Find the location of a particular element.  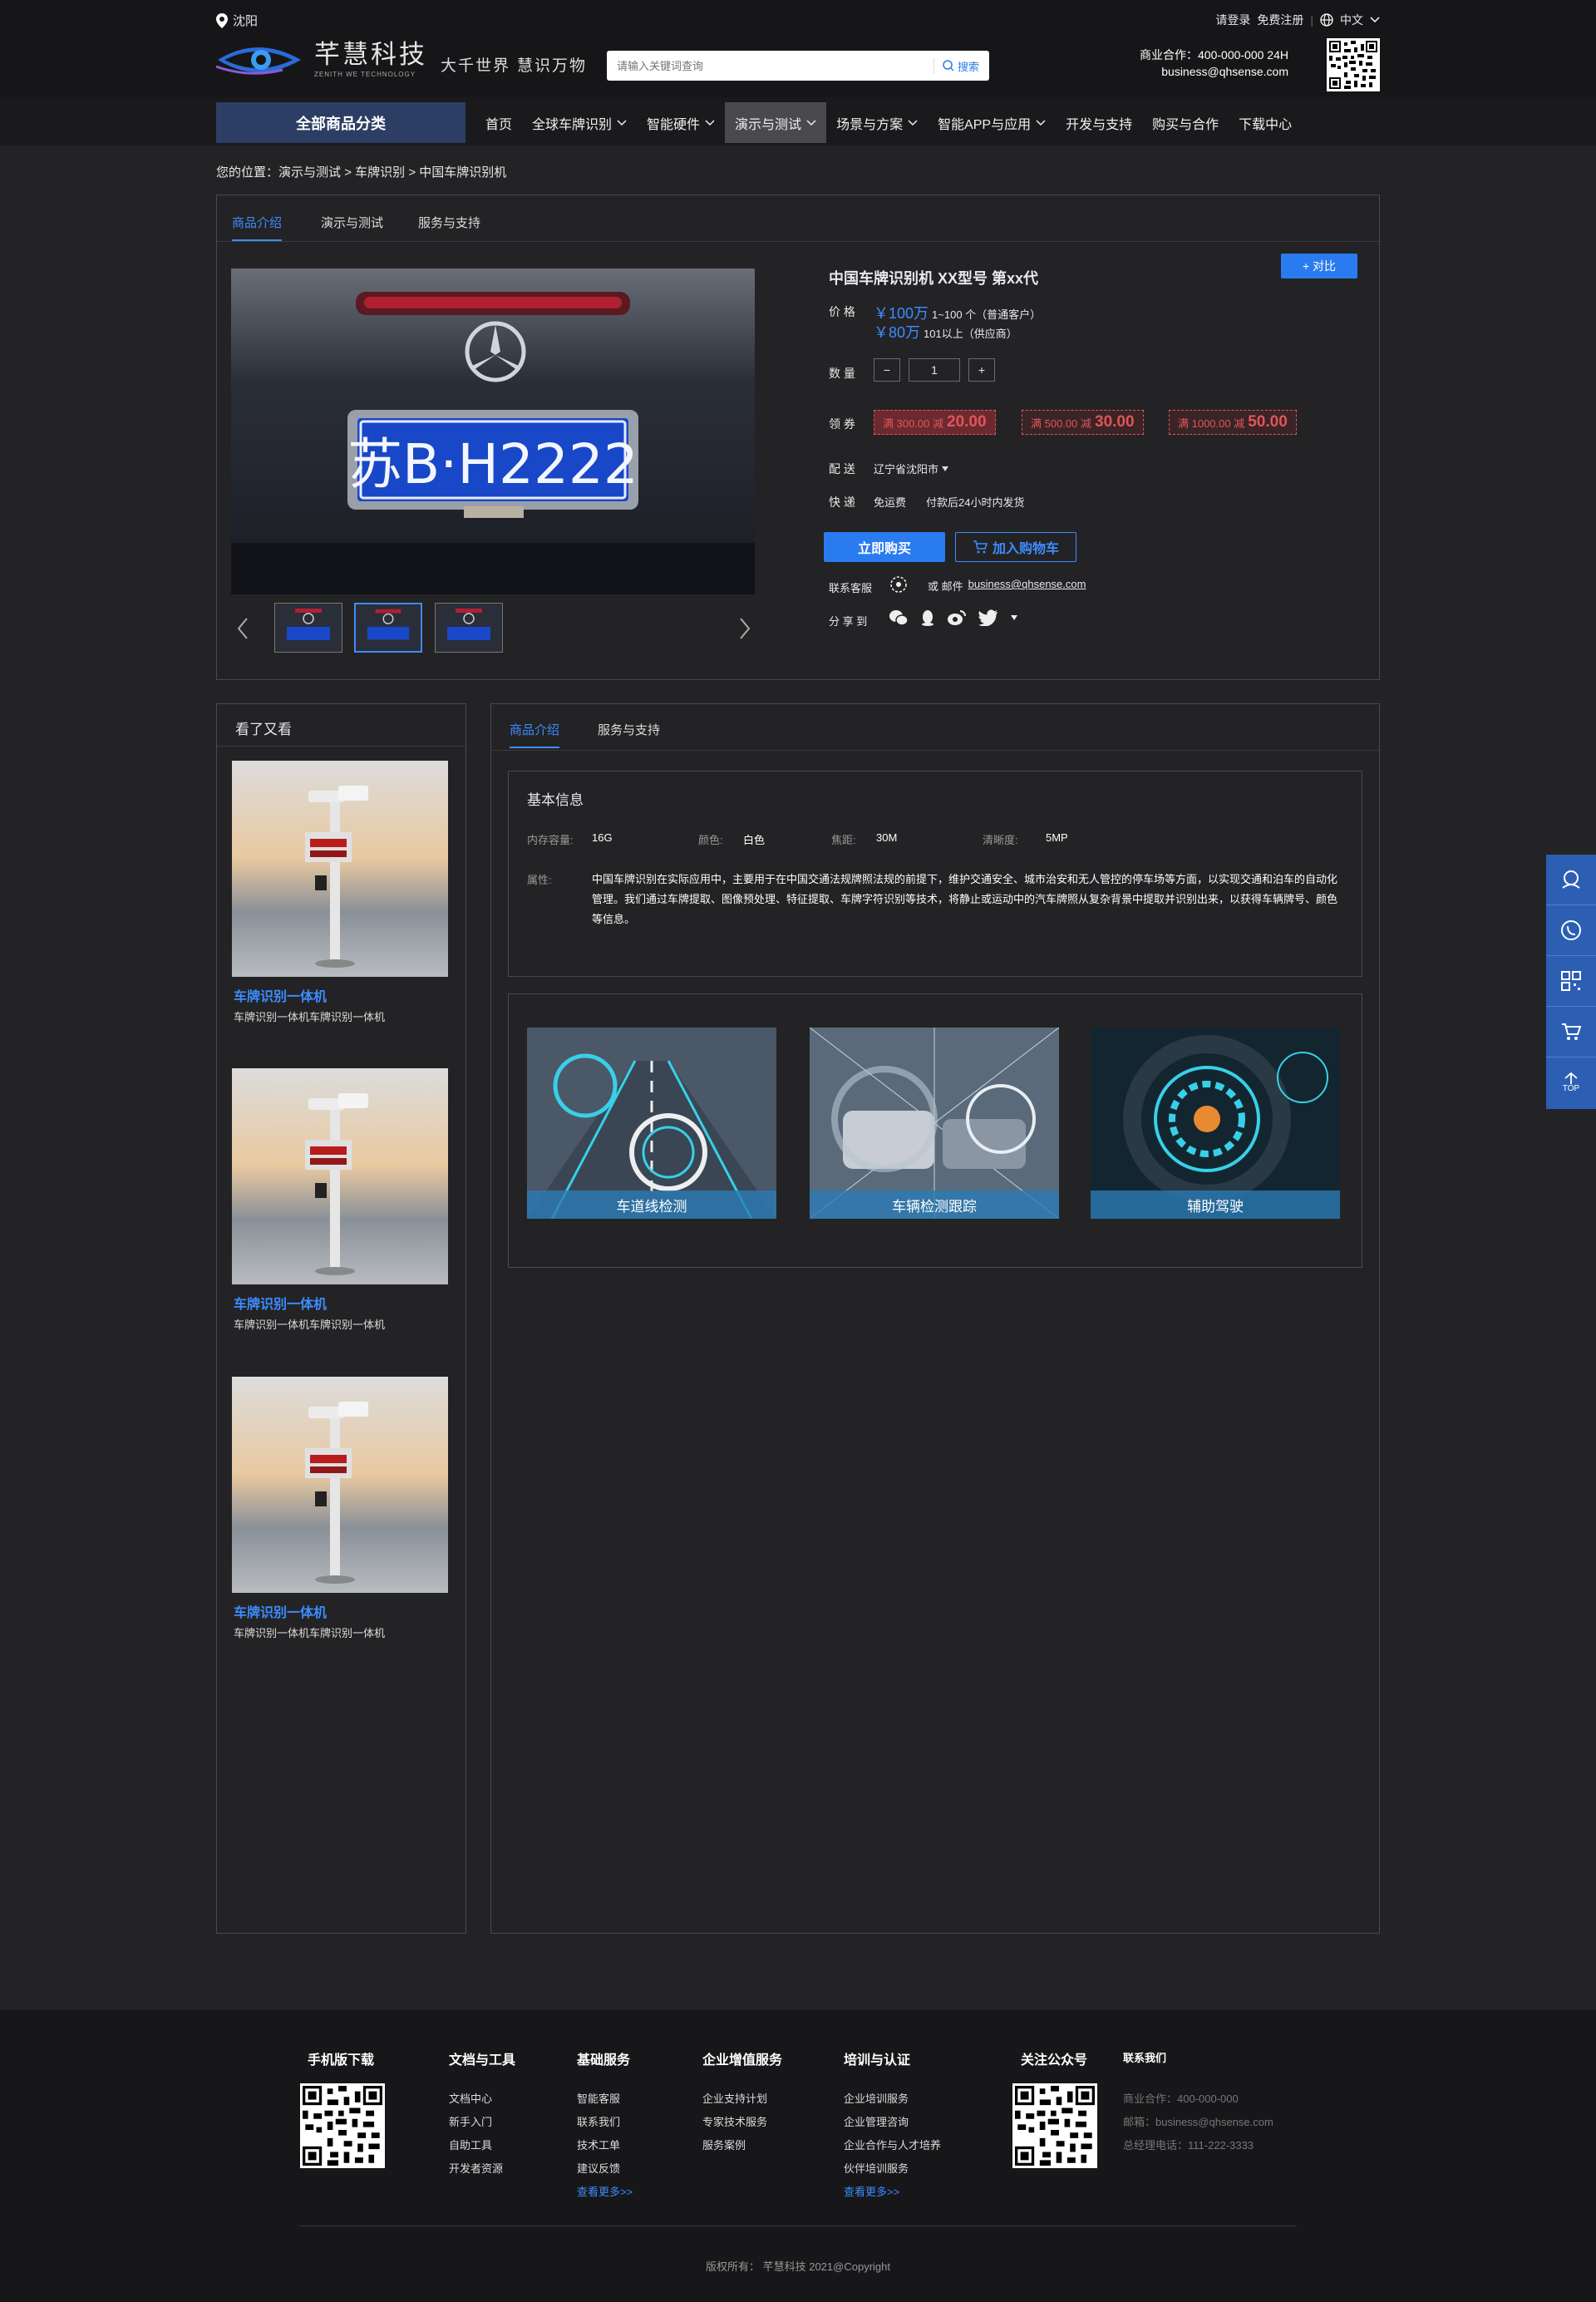

footer-link: 企业培训服务 is located at coordinates (877, 2098).